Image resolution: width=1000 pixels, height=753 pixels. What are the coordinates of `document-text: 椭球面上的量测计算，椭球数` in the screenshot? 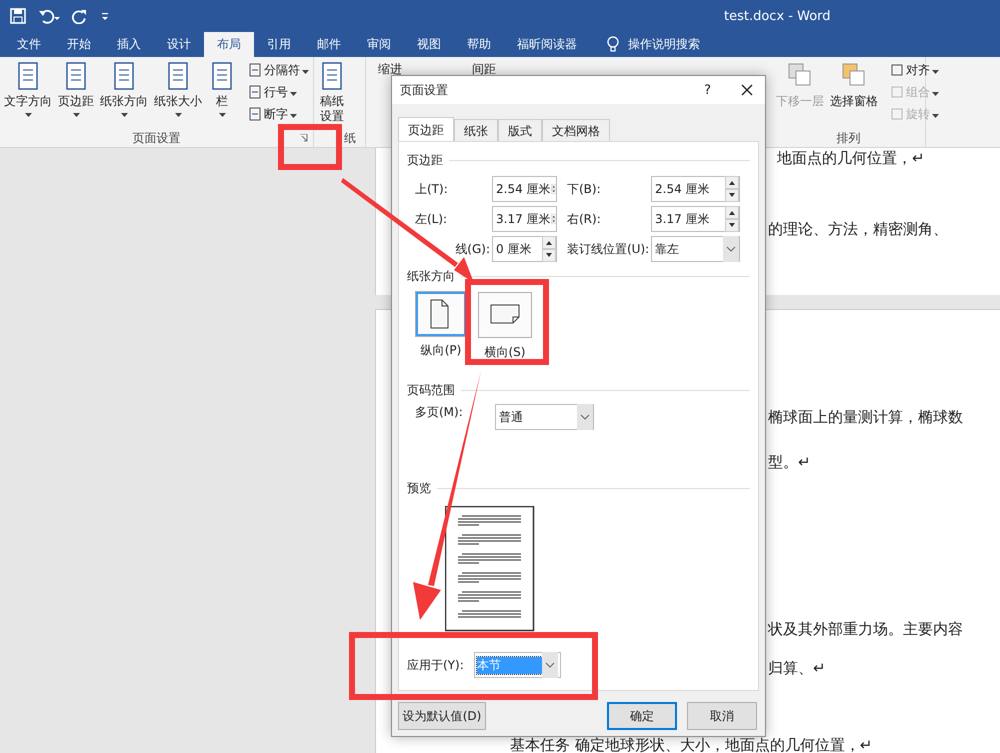 It's located at (865, 417).